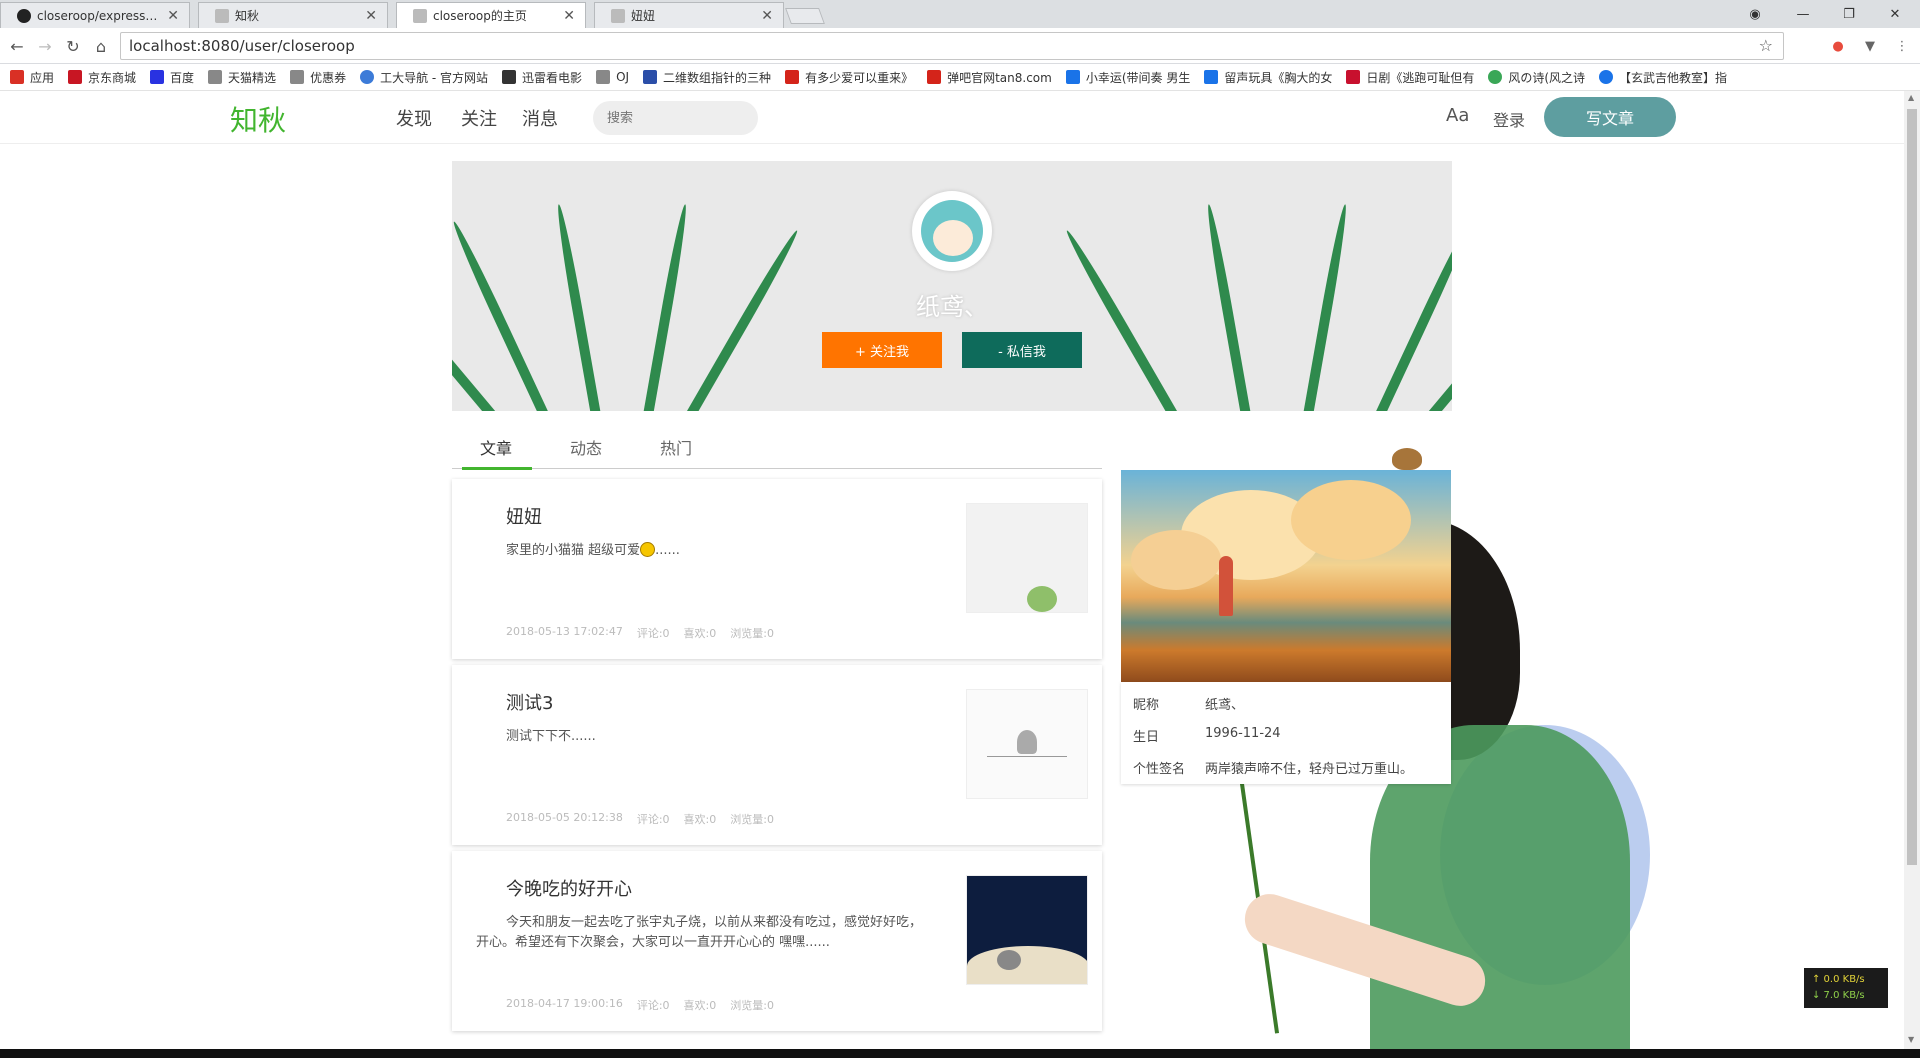 The height and width of the screenshot is (1058, 1920). Describe the element at coordinates (496, 447) in the screenshot. I see `tab-articles: 文章` at that location.